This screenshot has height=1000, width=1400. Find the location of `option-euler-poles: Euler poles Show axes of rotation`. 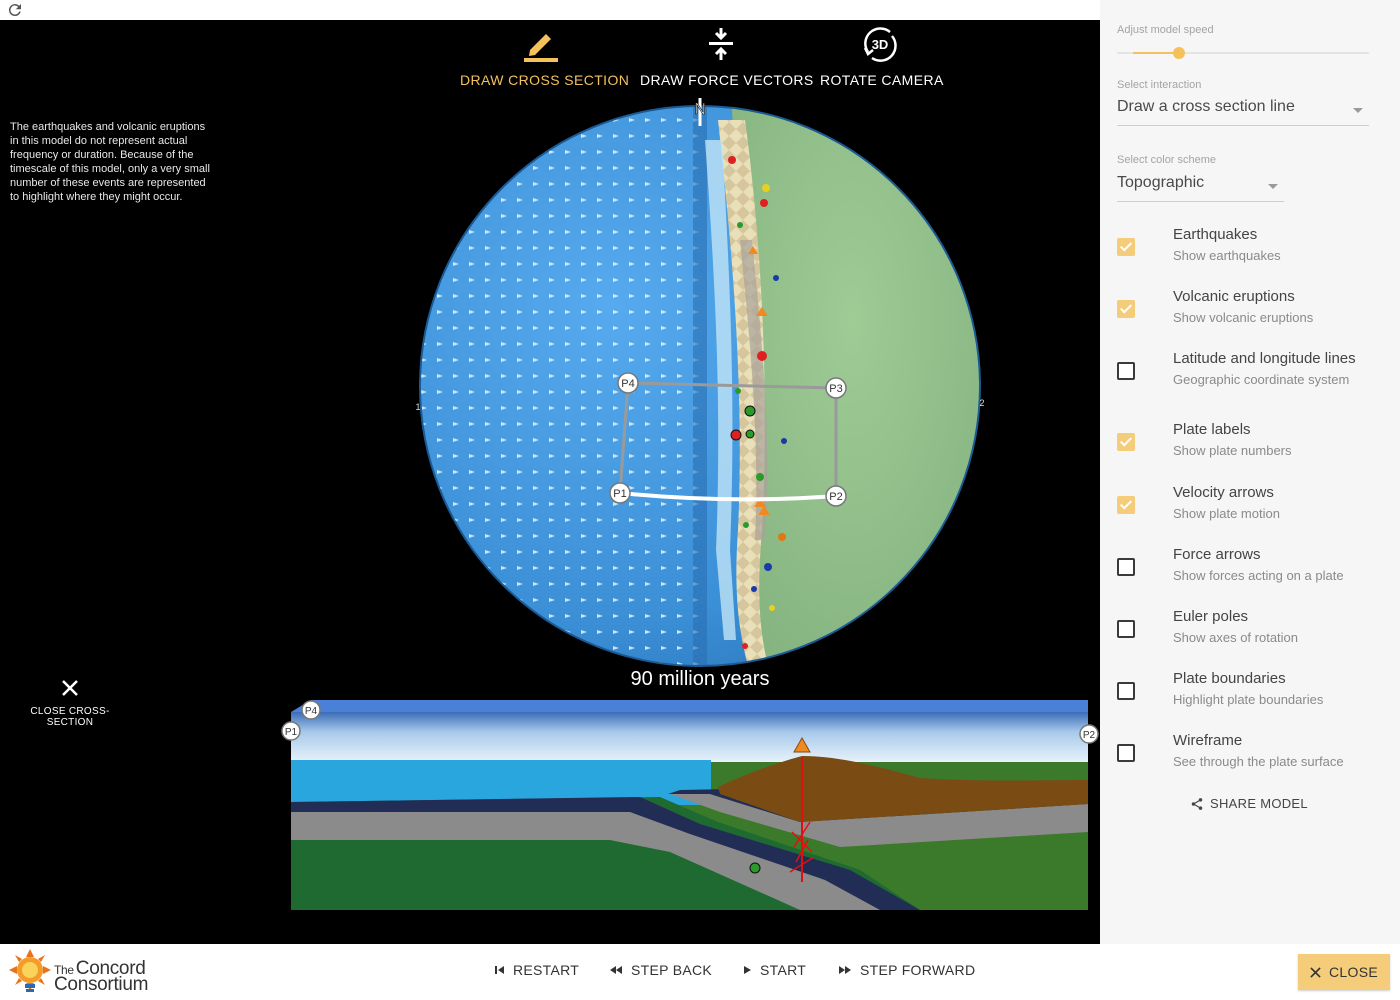

option-euler-poles: Euler poles Show axes of rotation is located at coordinates (1252, 634).